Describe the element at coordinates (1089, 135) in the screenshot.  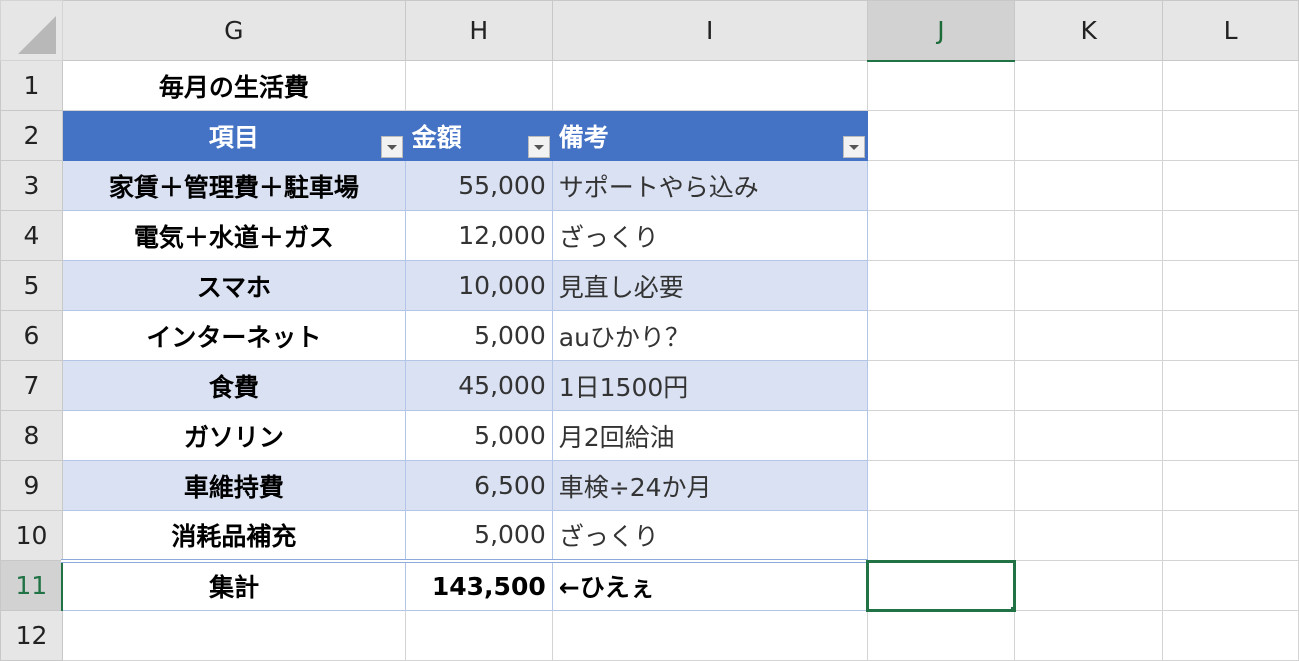
I see `cell-K2` at that location.